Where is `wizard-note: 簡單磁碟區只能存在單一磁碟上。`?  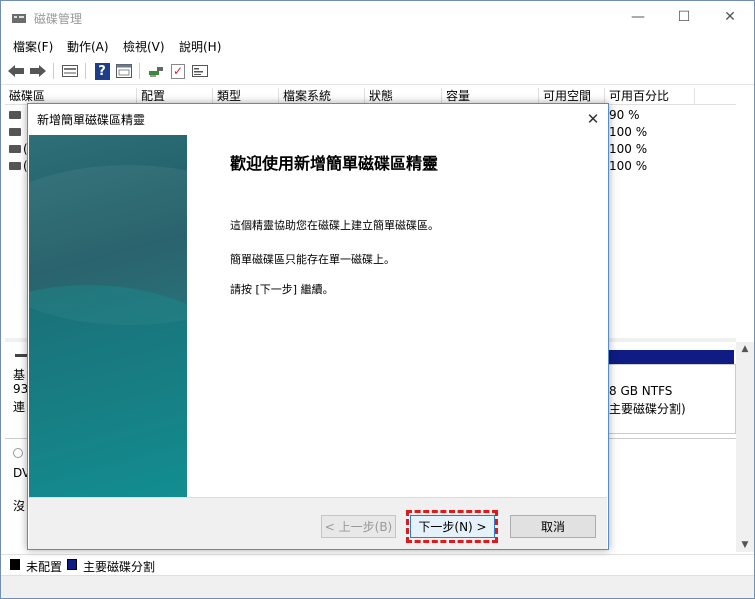
wizard-note: 簡單磁碟區只能存在單一磁碟上。 is located at coordinates (312, 259).